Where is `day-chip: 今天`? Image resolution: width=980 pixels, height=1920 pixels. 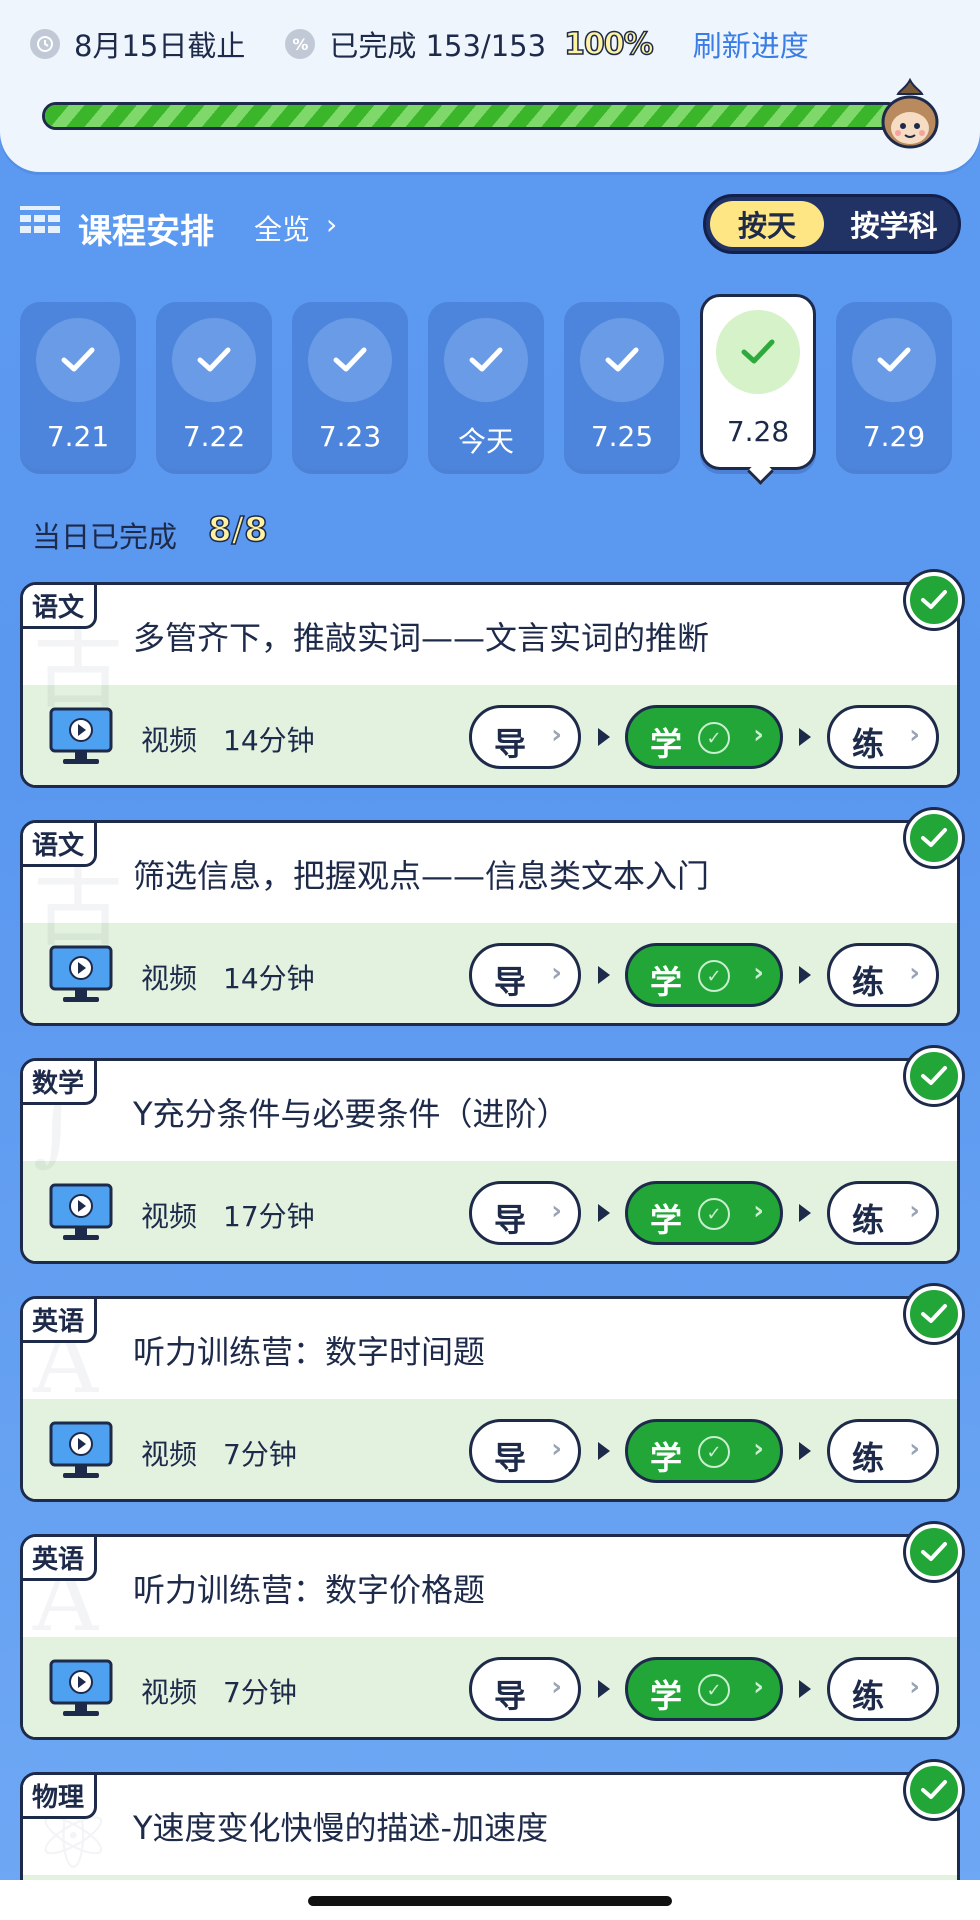
day-chip: 今天 is located at coordinates (486, 386).